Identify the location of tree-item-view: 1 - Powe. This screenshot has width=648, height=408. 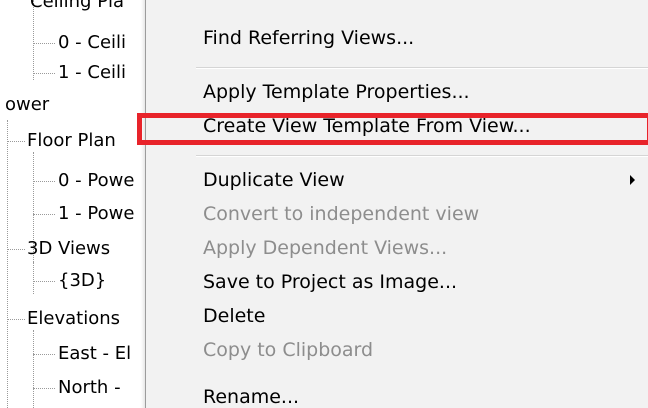
(75, 214).